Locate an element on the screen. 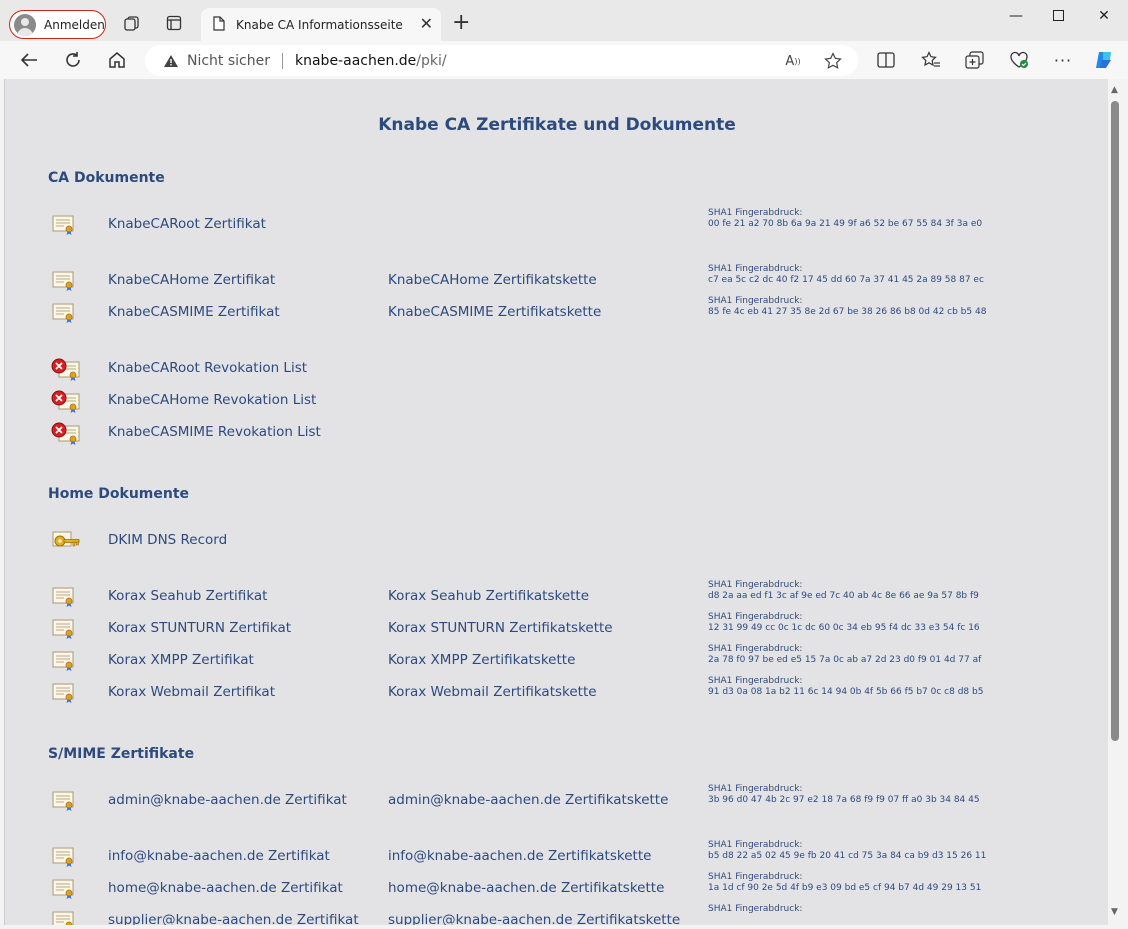 This screenshot has width=1128, height=929. profile-label: Anmelden is located at coordinates (74, 24).